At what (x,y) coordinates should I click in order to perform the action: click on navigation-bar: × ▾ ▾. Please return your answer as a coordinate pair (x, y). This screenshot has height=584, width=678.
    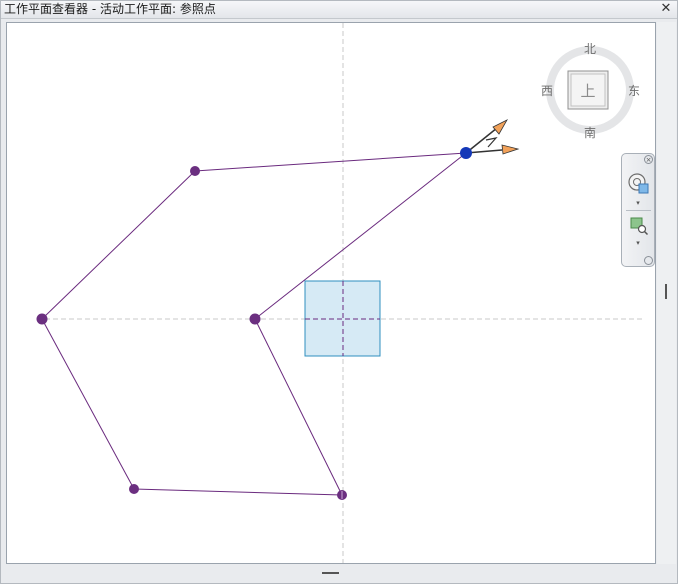
    Looking at the image, I should click on (638, 210).